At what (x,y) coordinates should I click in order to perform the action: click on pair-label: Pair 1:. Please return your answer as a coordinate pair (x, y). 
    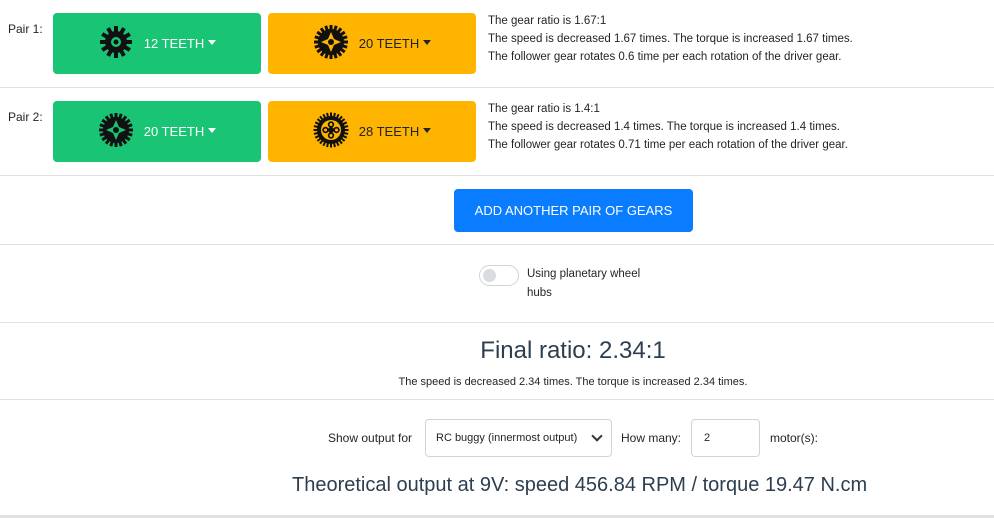
    Looking at the image, I should click on (25, 29).